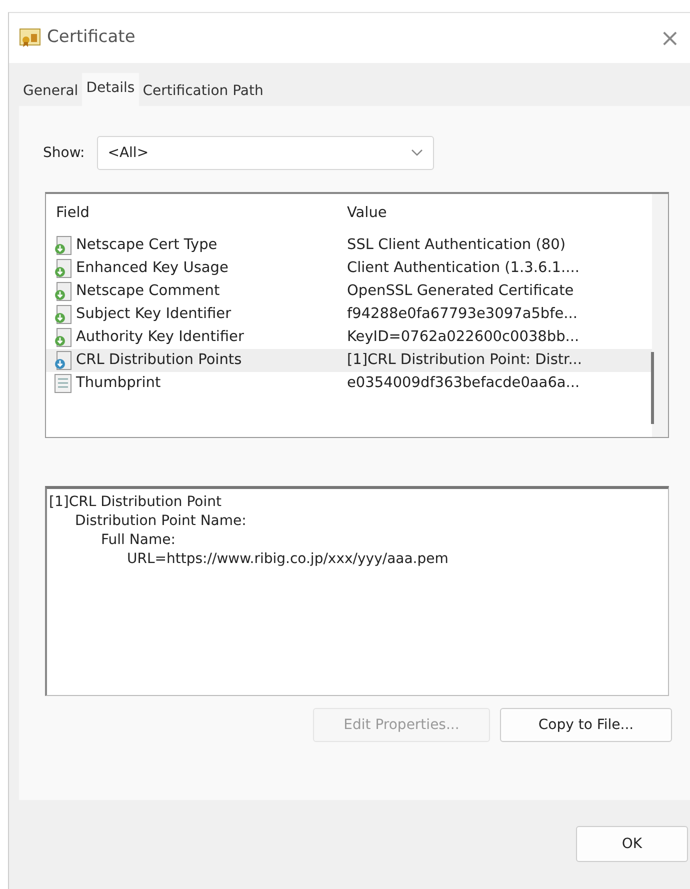  Describe the element at coordinates (91, 38) in the screenshot. I see `window-title: Certificate` at that location.